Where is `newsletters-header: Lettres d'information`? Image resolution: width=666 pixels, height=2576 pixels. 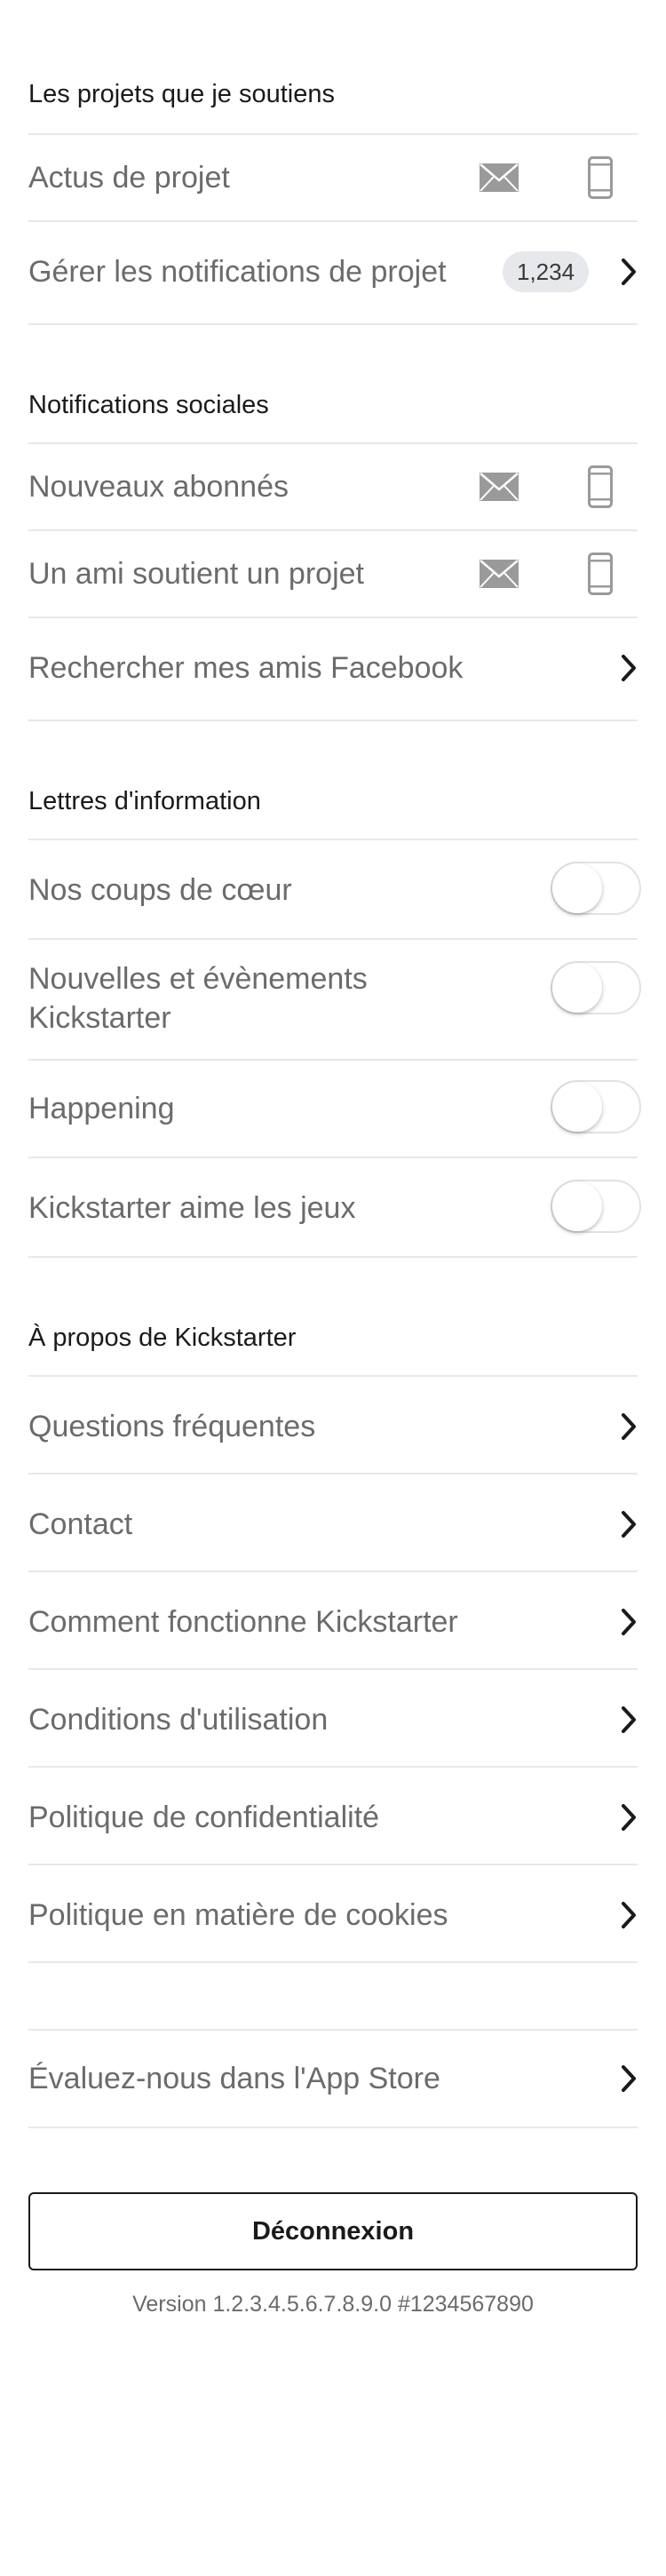
newsletters-header: Lettres d'information is located at coordinates (145, 801).